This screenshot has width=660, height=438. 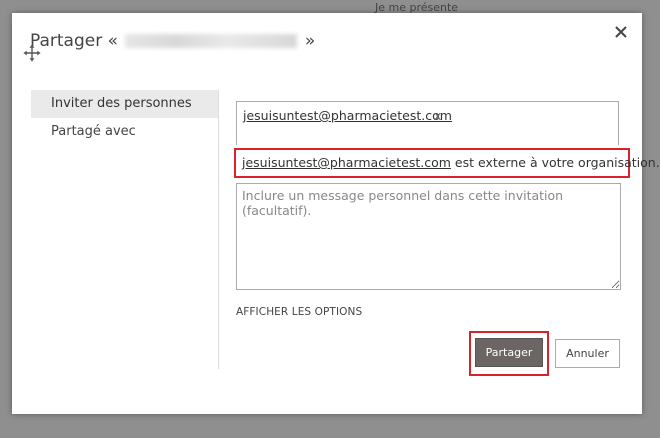 I want to click on share-button: Partager, so click(x=509, y=352).